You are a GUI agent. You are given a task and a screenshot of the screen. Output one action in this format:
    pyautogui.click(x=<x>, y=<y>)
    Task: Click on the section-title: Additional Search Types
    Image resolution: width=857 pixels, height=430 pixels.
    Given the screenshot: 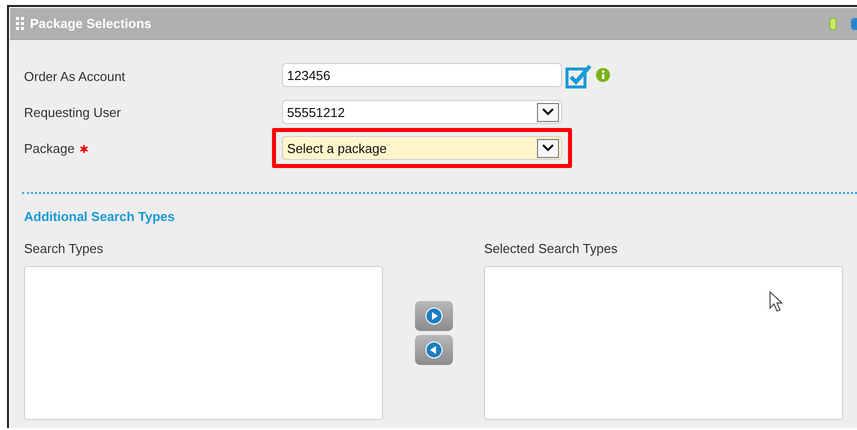 What is the action you would take?
    pyautogui.click(x=100, y=216)
    